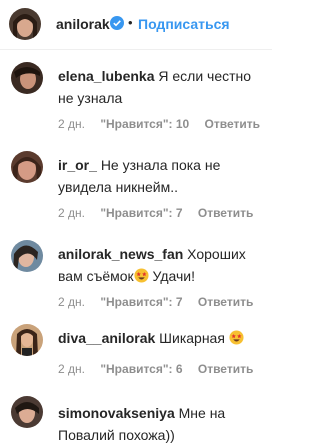 The image size is (320, 446). Describe the element at coordinates (116, 413) in the screenshot. I see `comment-username: simonovakseniya` at that location.